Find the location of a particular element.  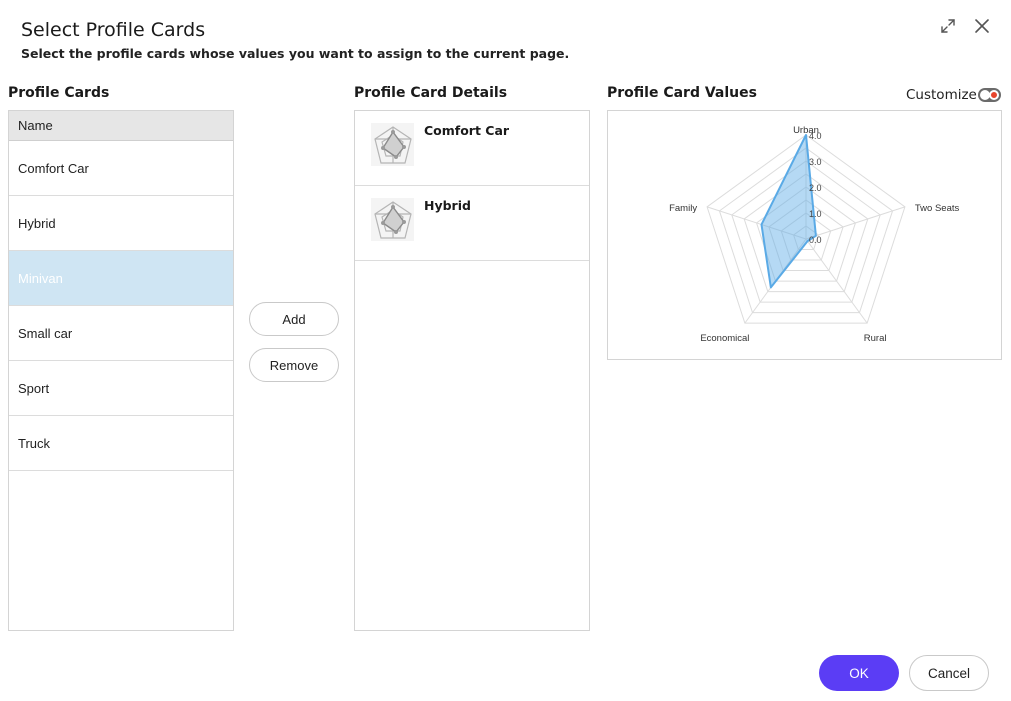

customize-toggle is located at coordinates (989, 95).